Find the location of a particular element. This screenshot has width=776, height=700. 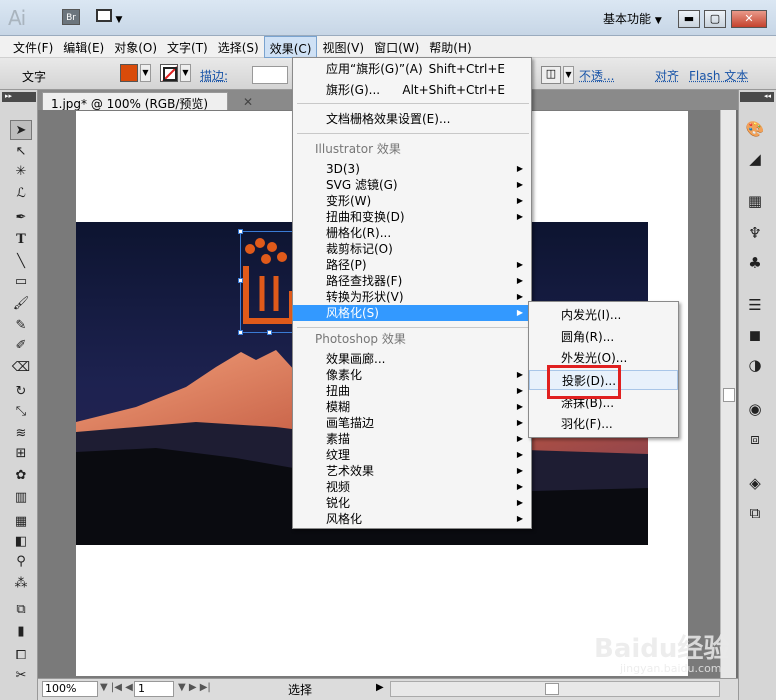

swatches-icon: ▦ is located at coordinates (755, 201).